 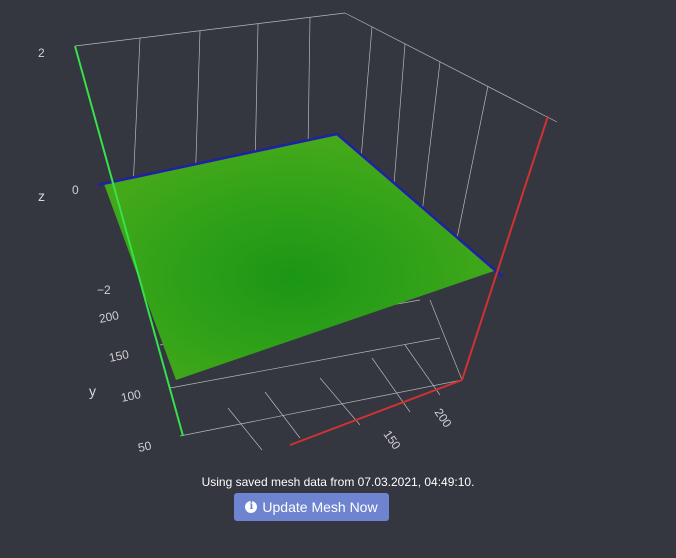 What do you see at coordinates (251, 507) in the screenshot?
I see `info-circle-icon: i` at bounding box center [251, 507].